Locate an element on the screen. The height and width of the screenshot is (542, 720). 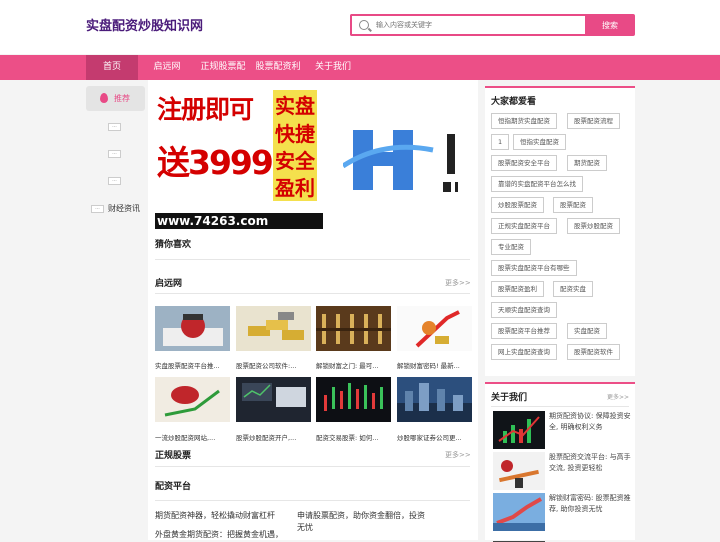
nav-item-profit: 股票配资利 is located at coordinates (278, 67).